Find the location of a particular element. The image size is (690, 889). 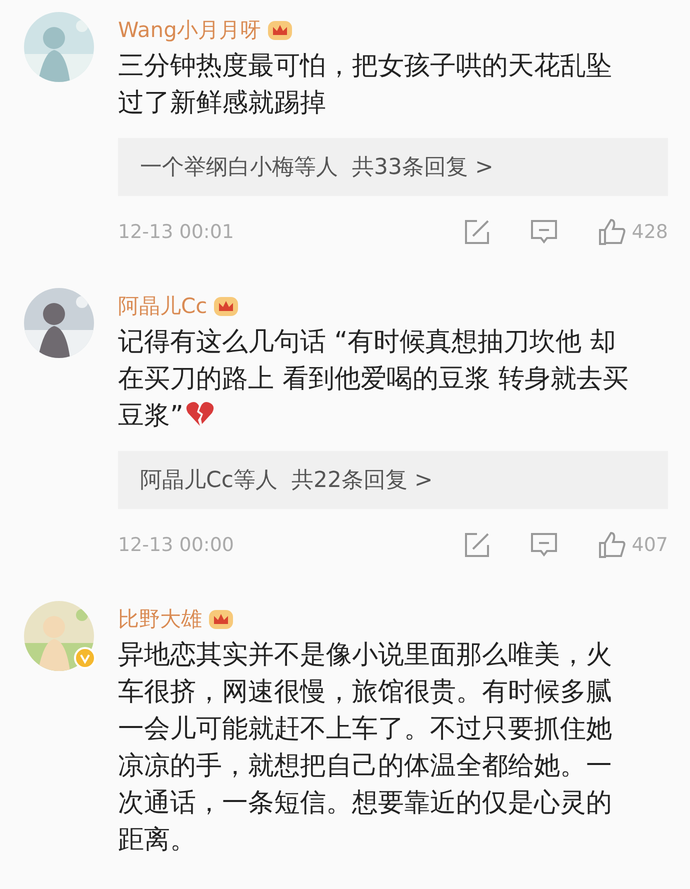

replies-link: 阿晶儿Cc等人 共22条回复 > is located at coordinates (393, 480).